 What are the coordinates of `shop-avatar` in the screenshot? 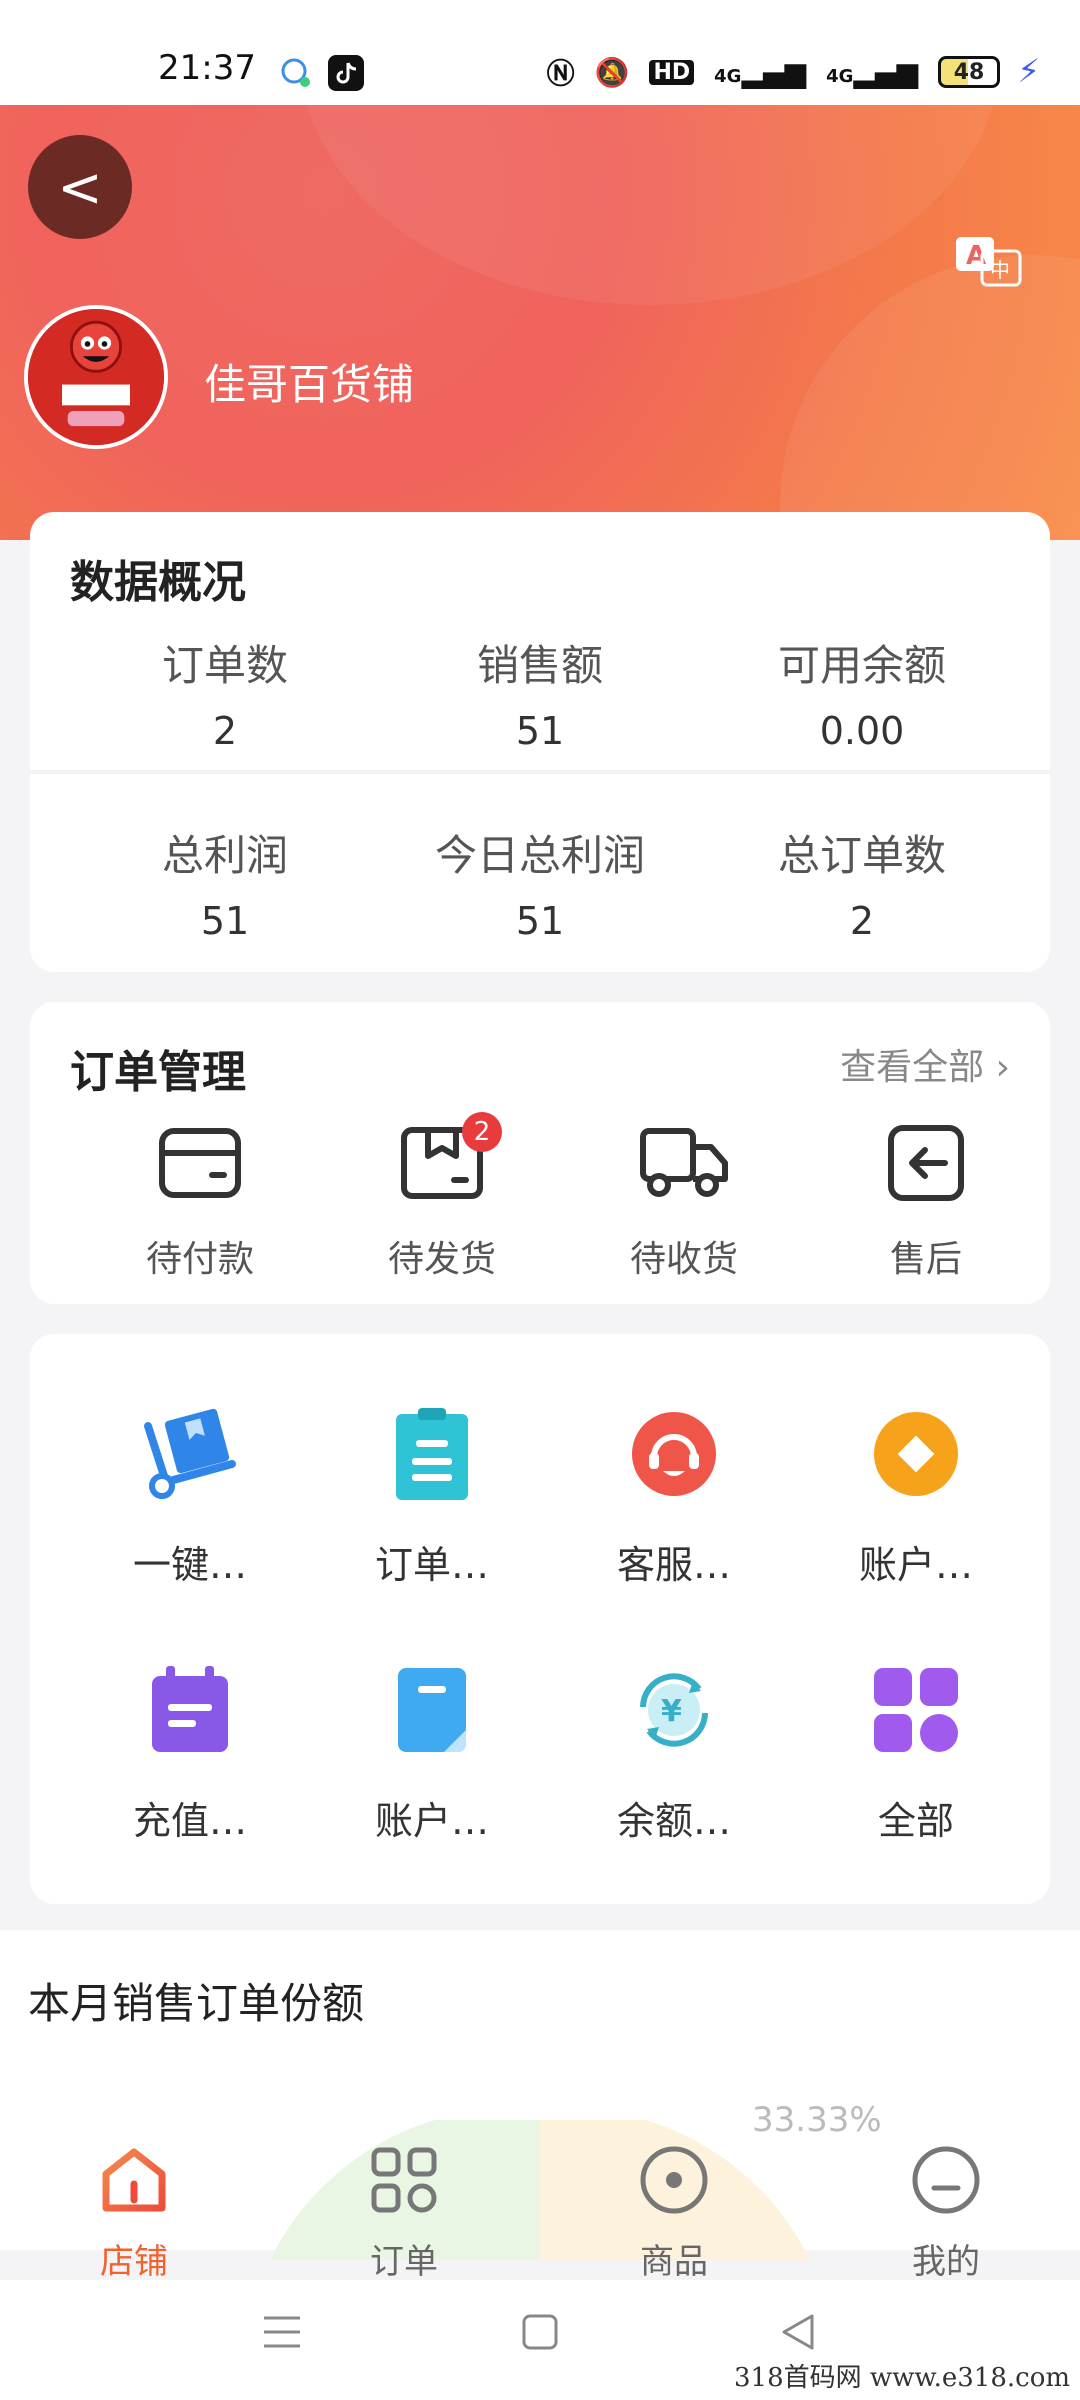 It's located at (96, 377).